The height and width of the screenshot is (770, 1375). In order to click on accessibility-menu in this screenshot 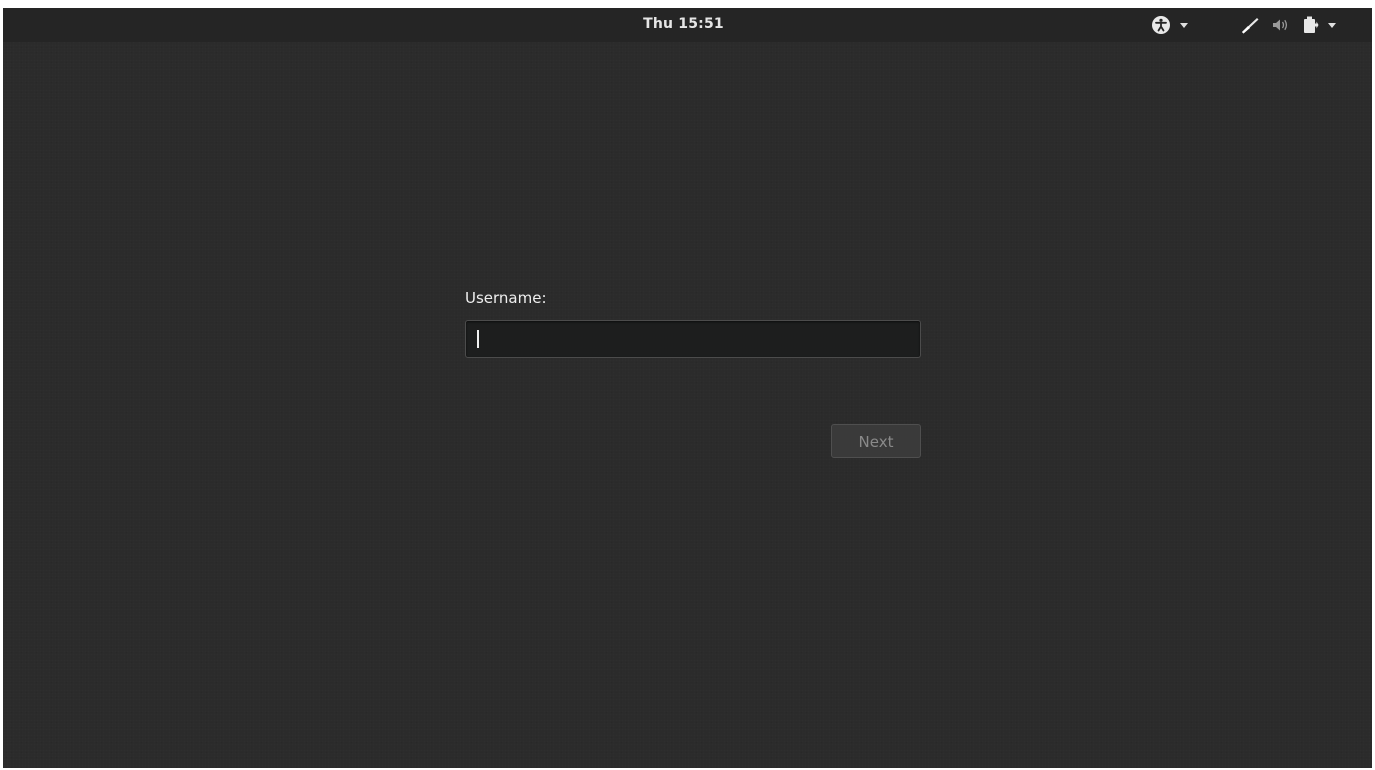, I will do `click(1169, 25)`.